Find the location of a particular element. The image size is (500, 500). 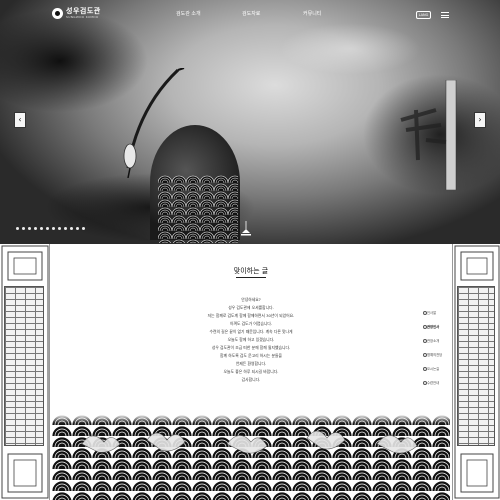

calligraphy-scroll is located at coordinates (428, 135).